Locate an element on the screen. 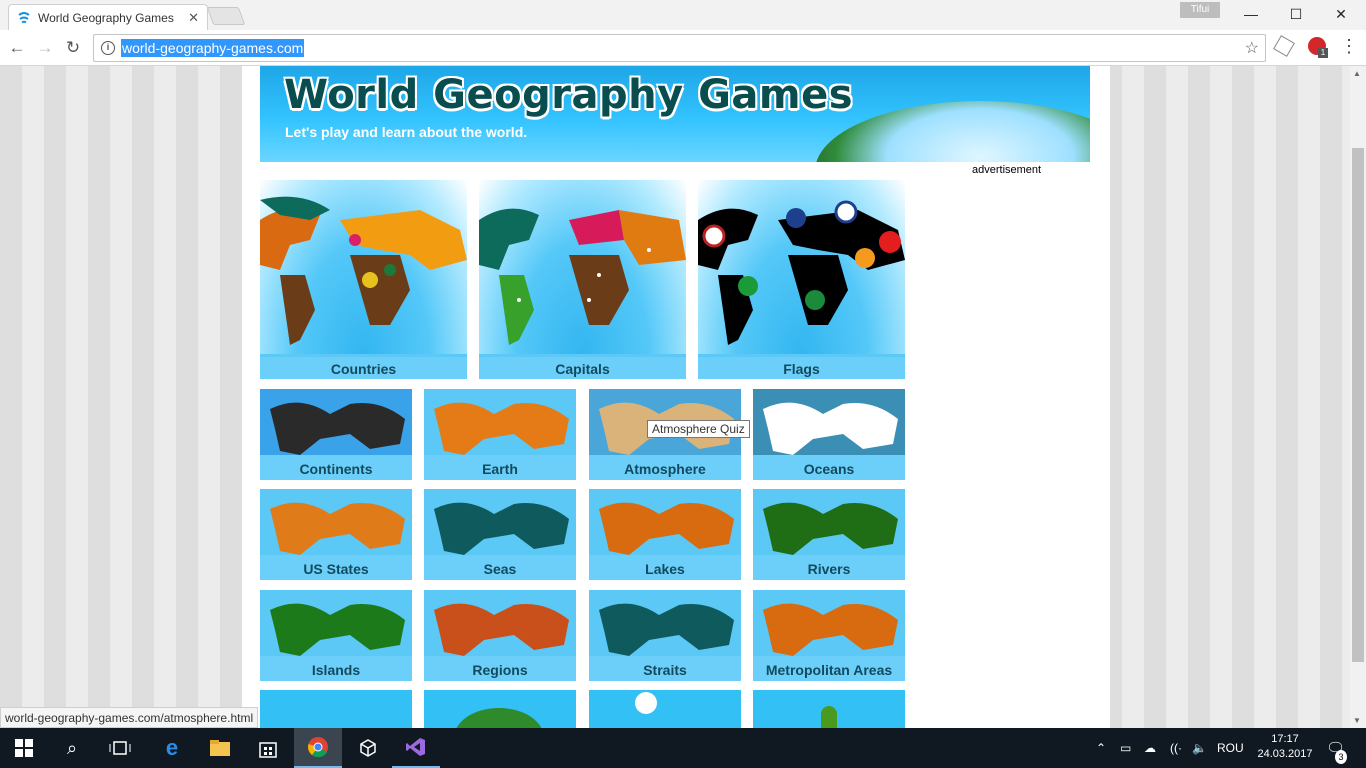 Image resolution: width=1366 pixels, height=768 pixels. minimize-button: — is located at coordinates (1251, 14).